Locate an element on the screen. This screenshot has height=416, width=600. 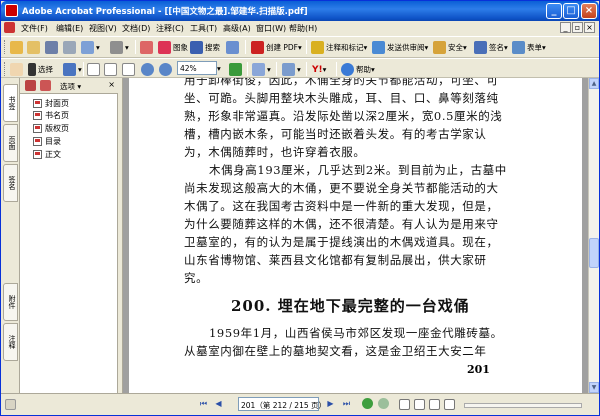
zoom-out-icon is located at coordinates (147, 69).